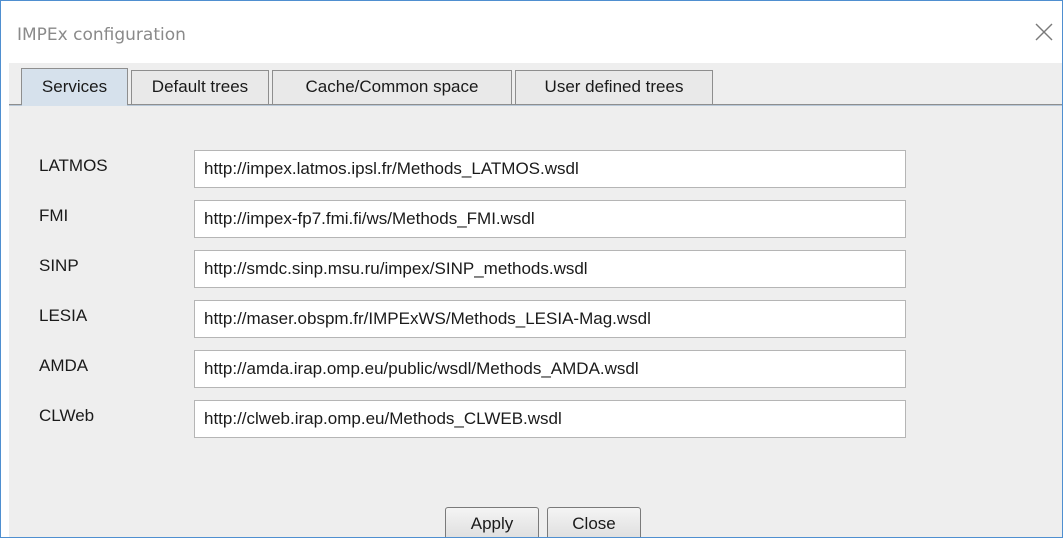 The width and height of the screenshot is (1063, 538). What do you see at coordinates (101, 35) in the screenshot?
I see `window-title: IMPEx configuration` at bounding box center [101, 35].